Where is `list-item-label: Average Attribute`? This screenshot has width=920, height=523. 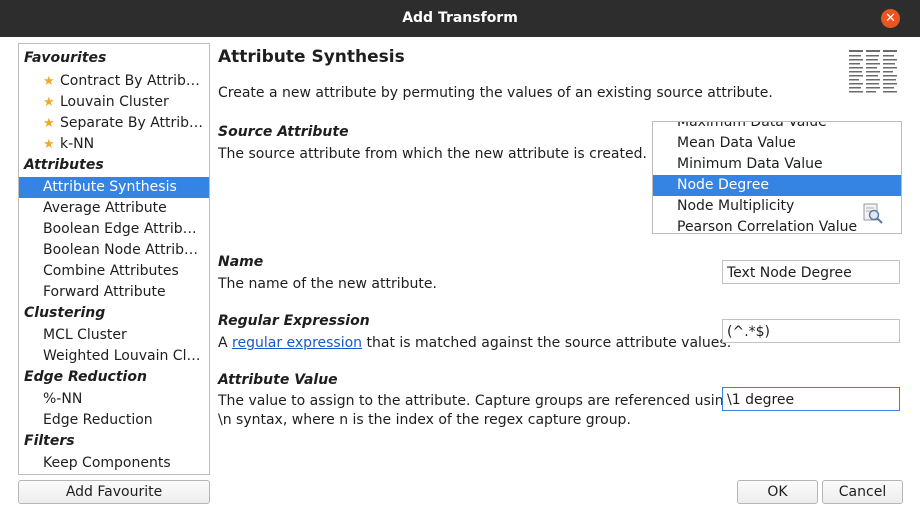
list-item-label: Average Attribute is located at coordinates (105, 208).